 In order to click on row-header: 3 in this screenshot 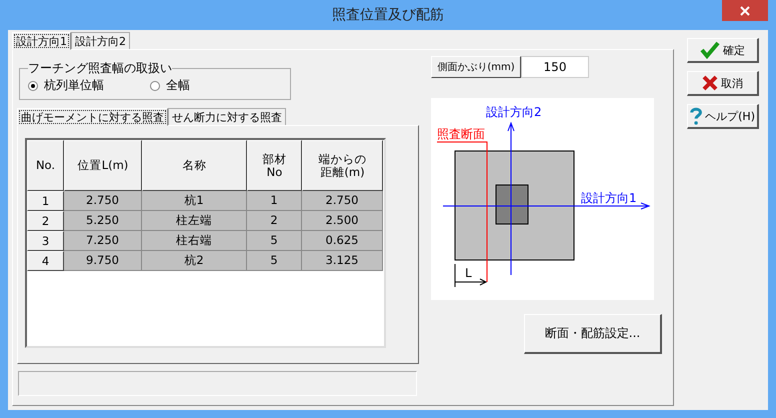, I will do `click(45, 241)`.